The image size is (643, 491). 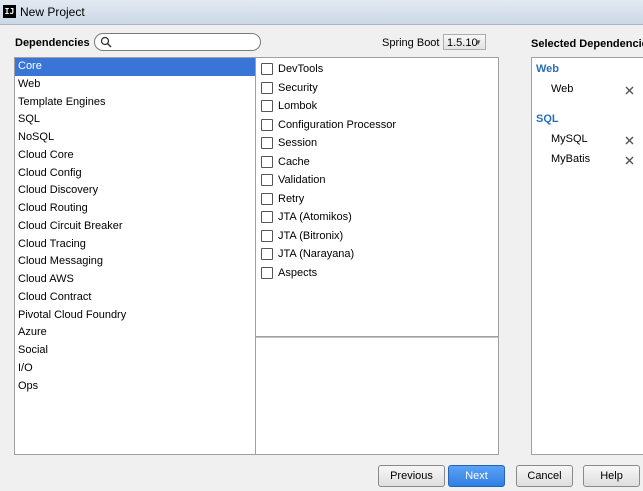 I want to click on dependency-aspects: Aspects, so click(x=377, y=273).